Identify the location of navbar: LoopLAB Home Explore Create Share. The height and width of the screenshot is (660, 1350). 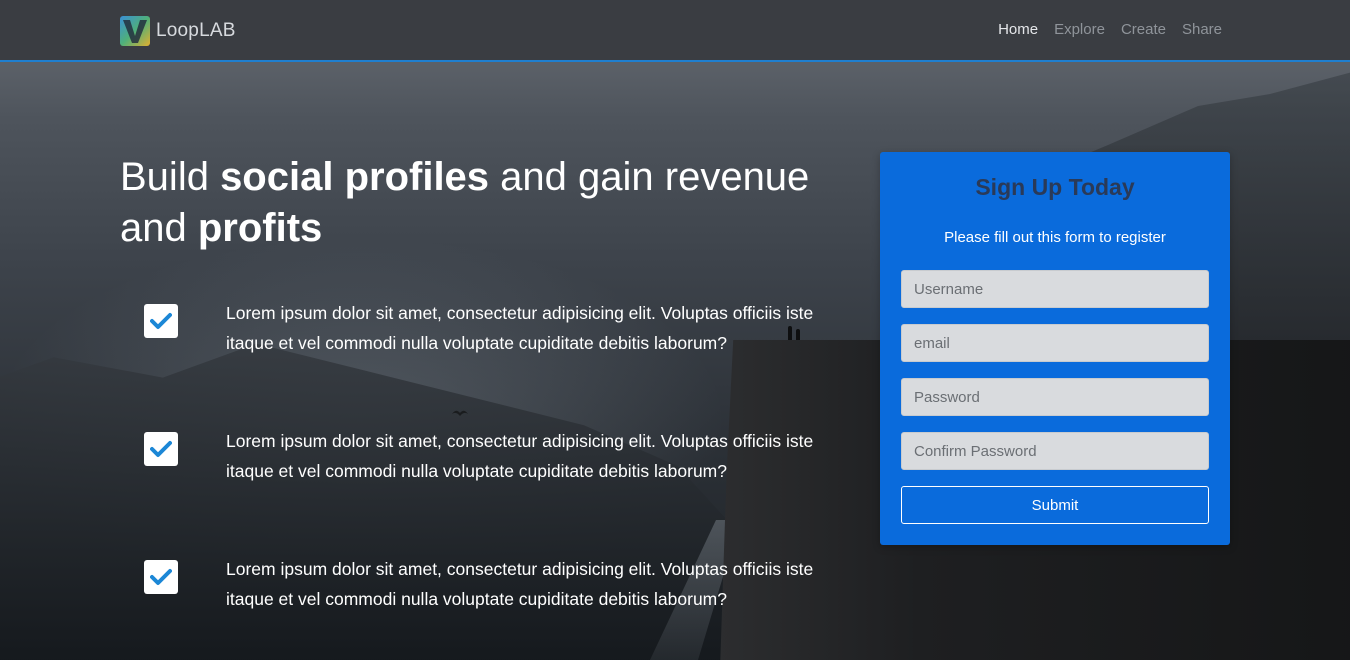
(675, 31).